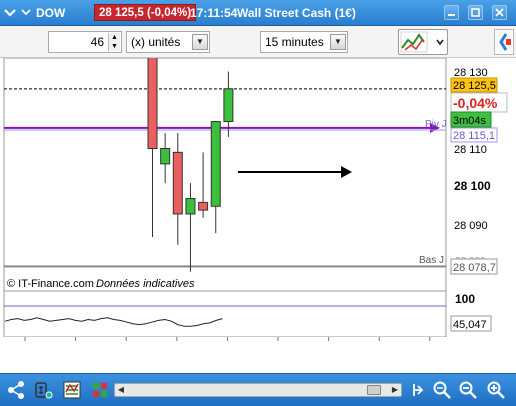  Describe the element at coordinates (10, 12) in the screenshot. I see `collapse-chevron-icon` at that location.